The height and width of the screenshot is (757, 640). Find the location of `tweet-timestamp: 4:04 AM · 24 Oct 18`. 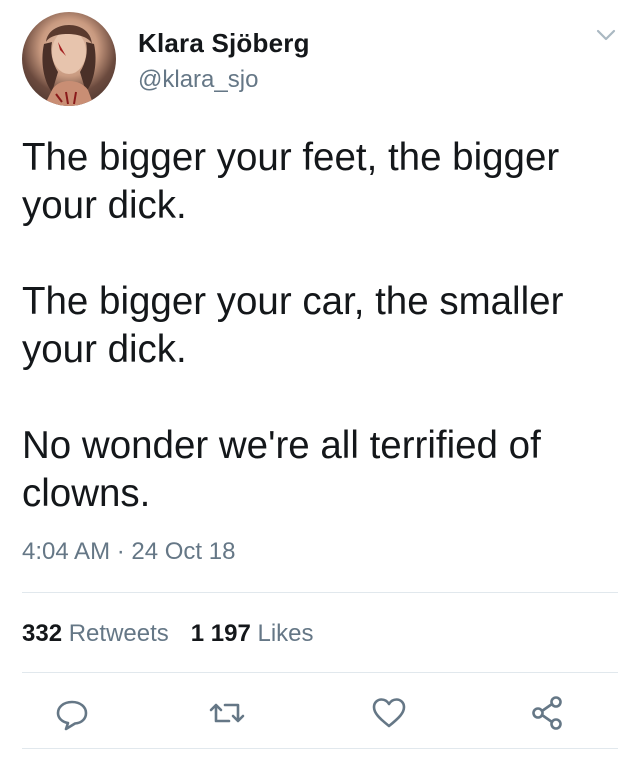

tweet-timestamp: 4:04 AM · 24 Oct 18 is located at coordinates (128, 552).